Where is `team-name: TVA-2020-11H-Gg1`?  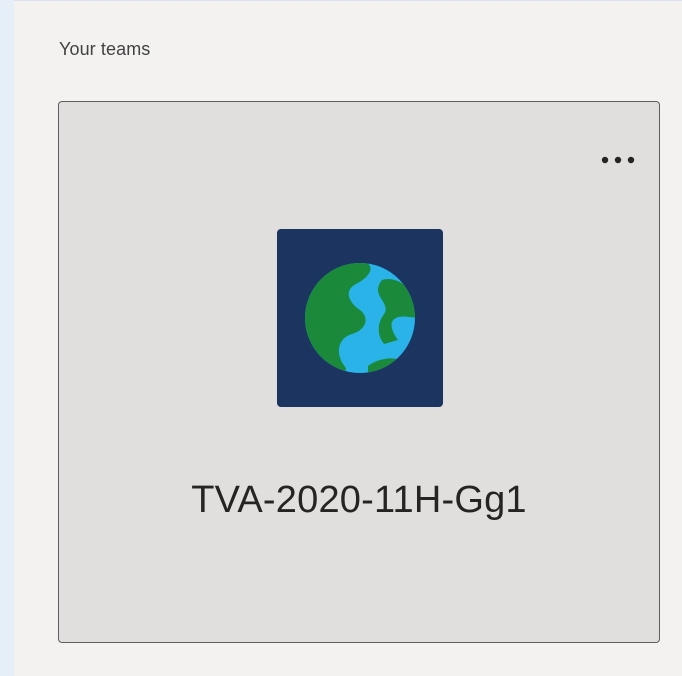
team-name: TVA-2020-11H-Gg1 is located at coordinates (359, 500).